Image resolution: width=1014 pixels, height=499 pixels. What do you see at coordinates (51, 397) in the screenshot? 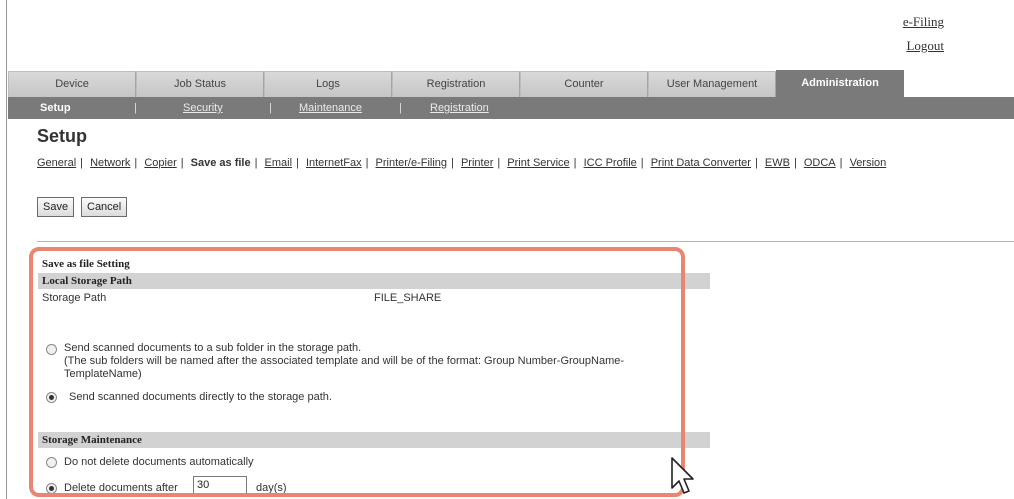
I see `radio-direct` at bounding box center [51, 397].